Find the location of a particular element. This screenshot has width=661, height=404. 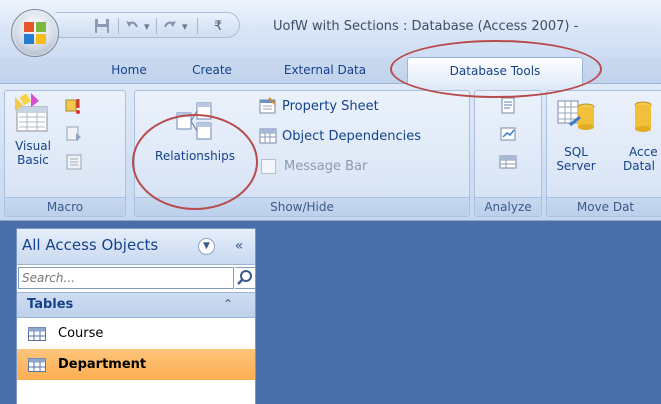

office-button is located at coordinates (35, 33).